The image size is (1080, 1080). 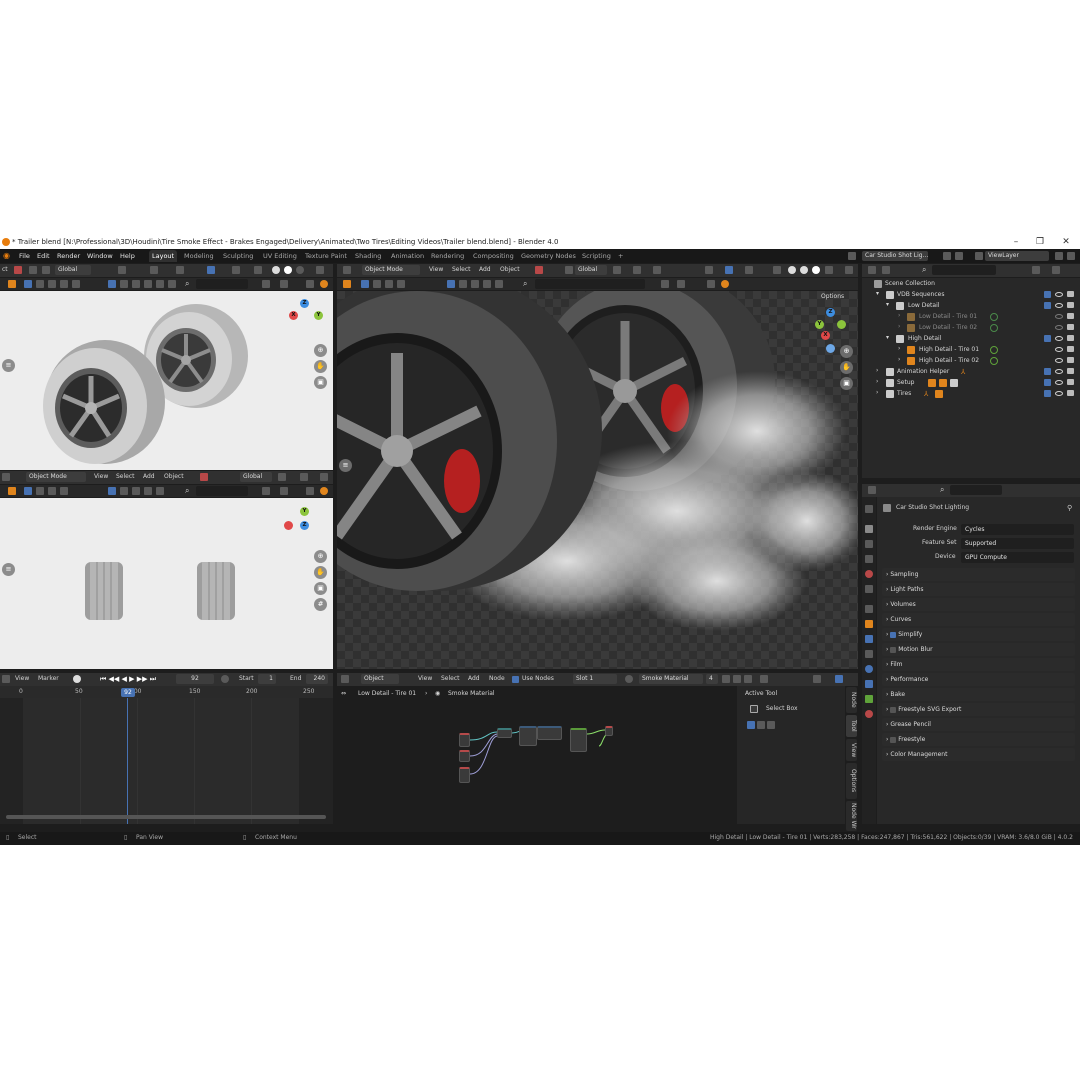 What do you see at coordinates (978, 709) in the screenshot?
I see `panel-freestyle-svg-export: › Freestyle SVG Export` at bounding box center [978, 709].